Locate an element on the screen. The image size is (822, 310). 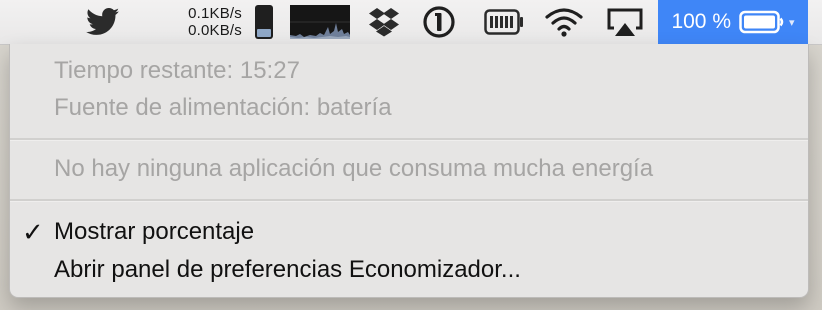
1password-icon is located at coordinates (439, 22).